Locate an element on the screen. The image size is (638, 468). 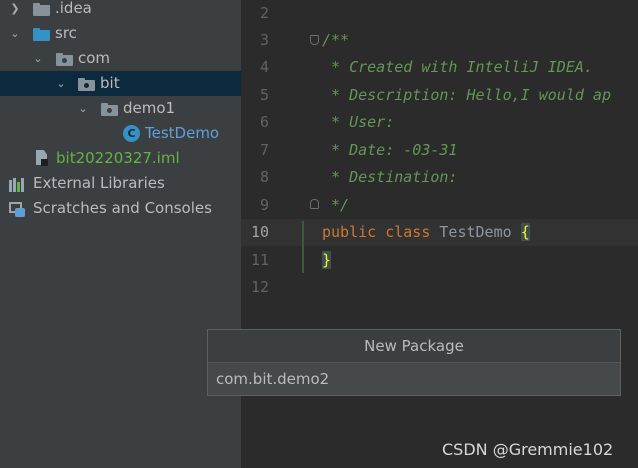
tree-item-com: ⌄ com is located at coordinates (120, 58).